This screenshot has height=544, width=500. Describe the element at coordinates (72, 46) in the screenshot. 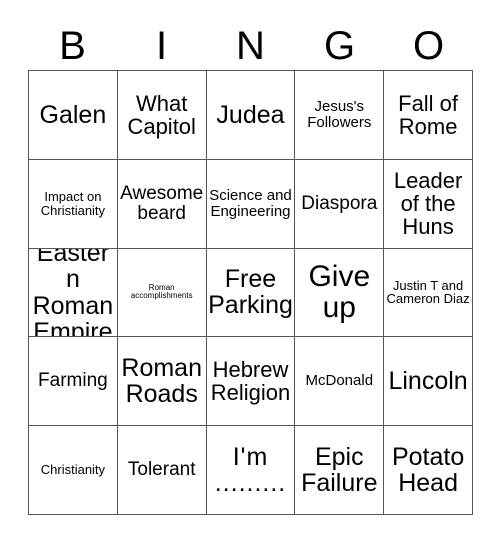

I see `bingo-header-letter-b: B` at that location.